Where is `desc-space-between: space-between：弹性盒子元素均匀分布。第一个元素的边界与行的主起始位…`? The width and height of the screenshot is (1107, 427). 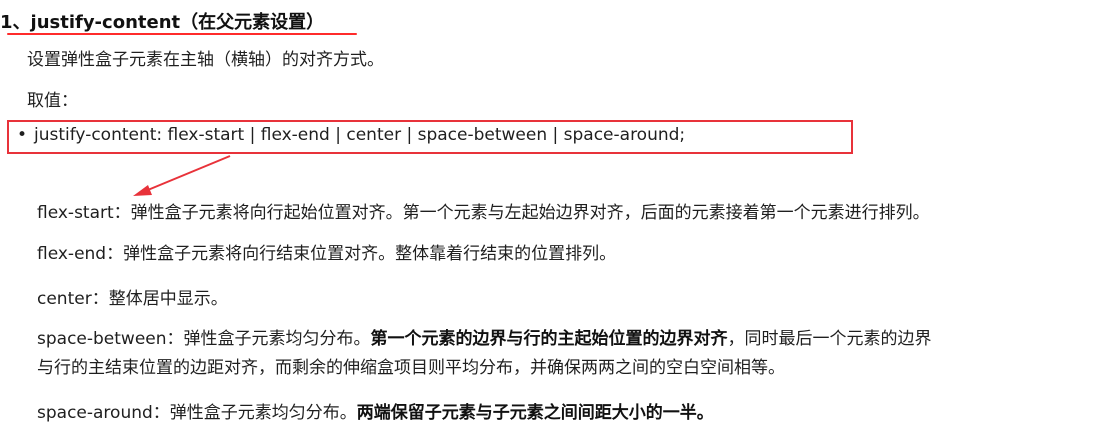 desc-space-between: space-between：弹性盒子元素均匀分布。第一个元素的边界与行的主起始位… is located at coordinates (484, 336).